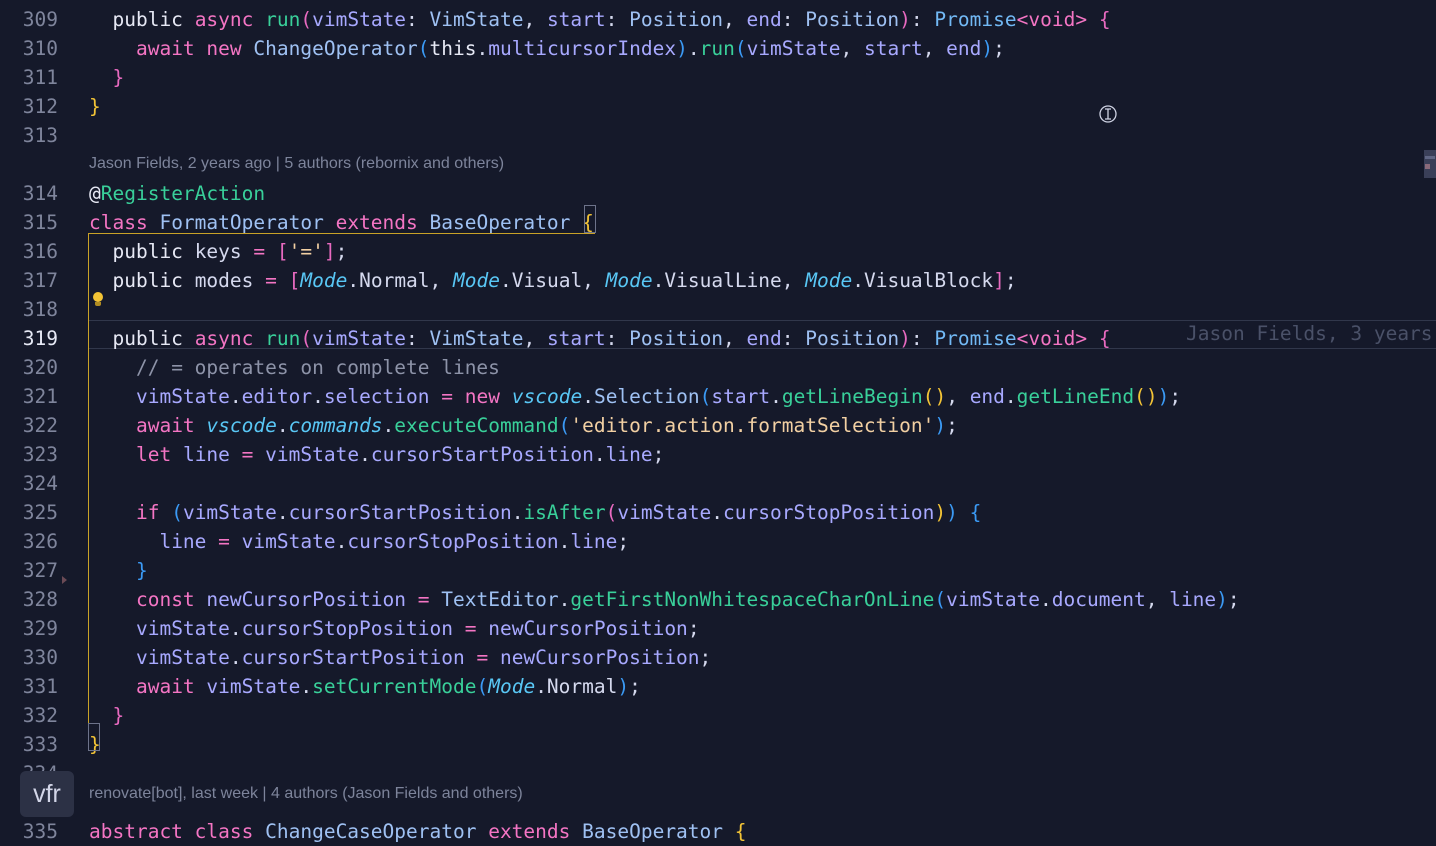  Describe the element at coordinates (1233, 599) in the screenshot. I see `code-token: ;` at that location.